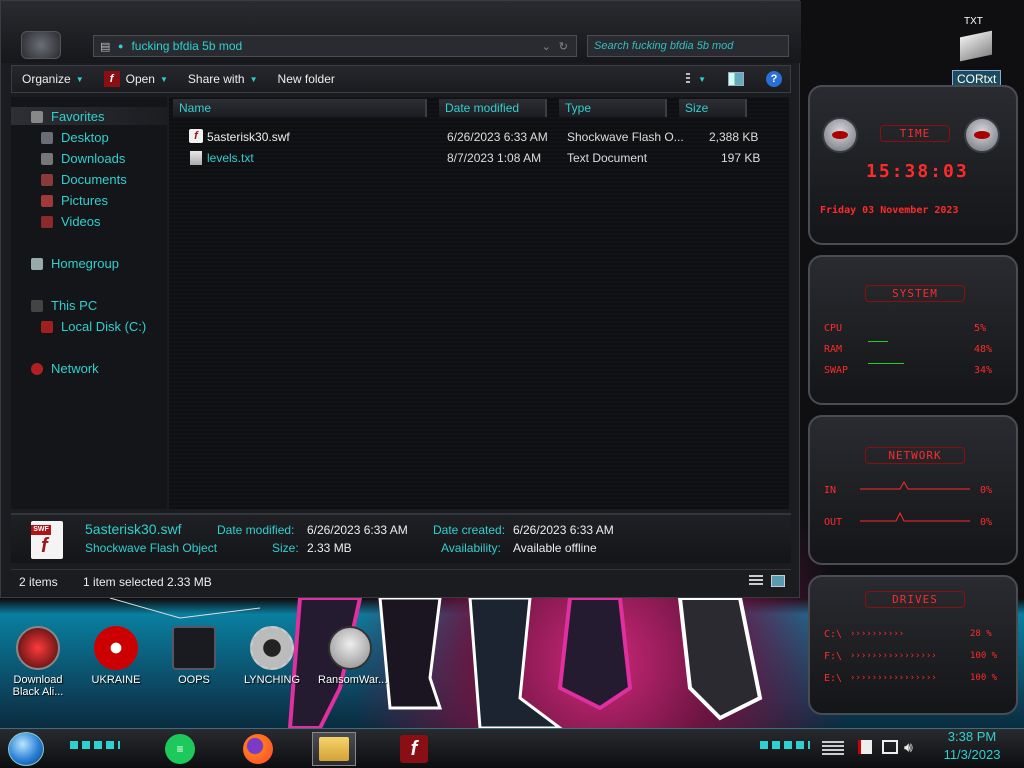  I want to click on share-with-button: Share with ▼, so click(223, 79).